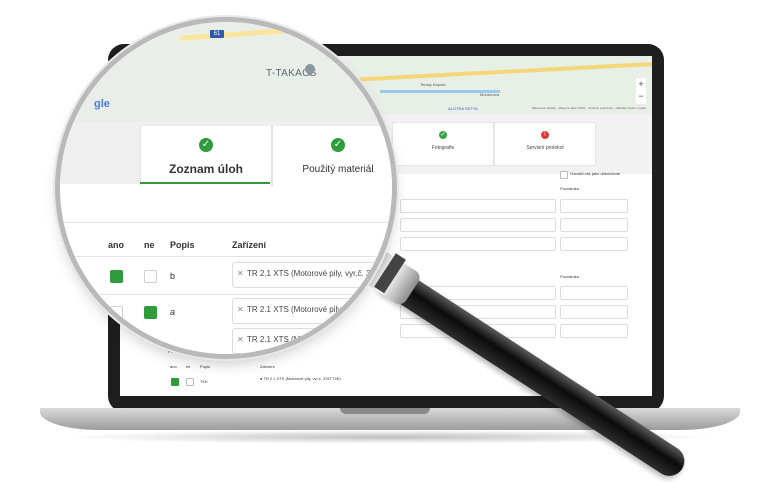  Describe the element at coordinates (545, 144) in the screenshot. I see `tab-service-protocol: ! Servisní protokol` at that location.